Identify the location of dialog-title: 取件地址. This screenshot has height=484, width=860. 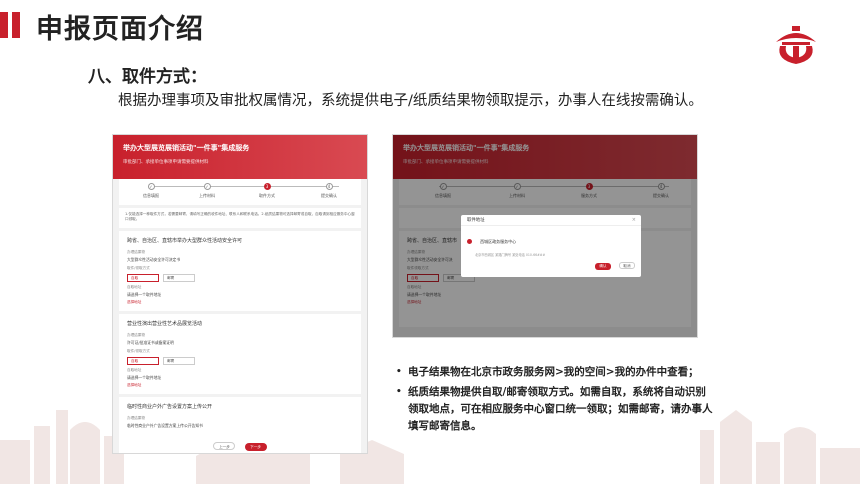
(476, 220).